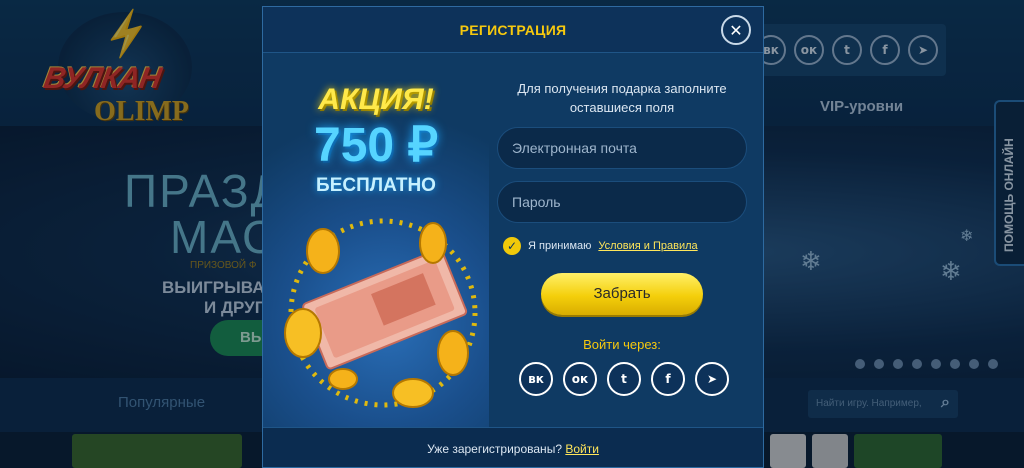 This screenshot has height=468, width=1024. Describe the element at coordinates (381, 313) in the screenshot. I see `money-illustration` at that location.